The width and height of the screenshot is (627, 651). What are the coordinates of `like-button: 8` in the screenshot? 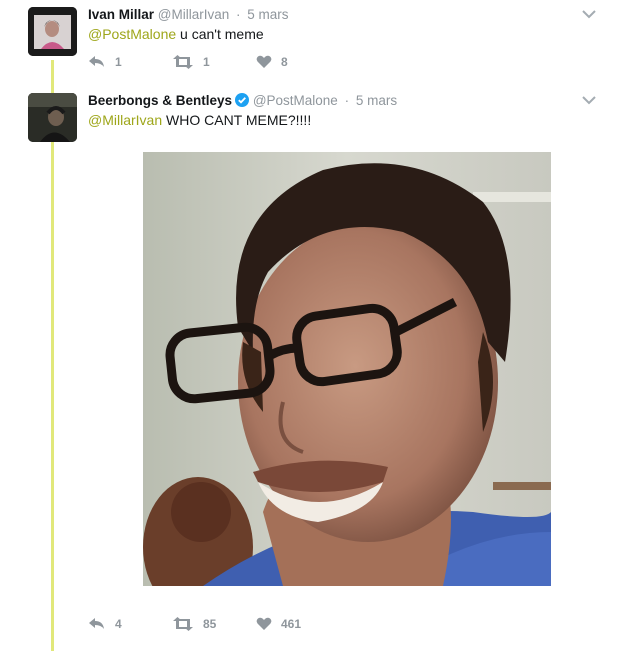 It's located at (298, 62).